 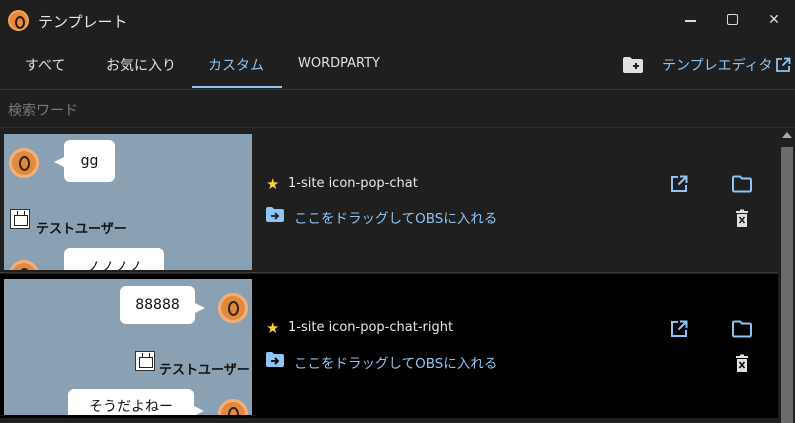 What do you see at coordinates (141, 65) in the screenshot?
I see `tab-favorites: お気に入り` at bounding box center [141, 65].